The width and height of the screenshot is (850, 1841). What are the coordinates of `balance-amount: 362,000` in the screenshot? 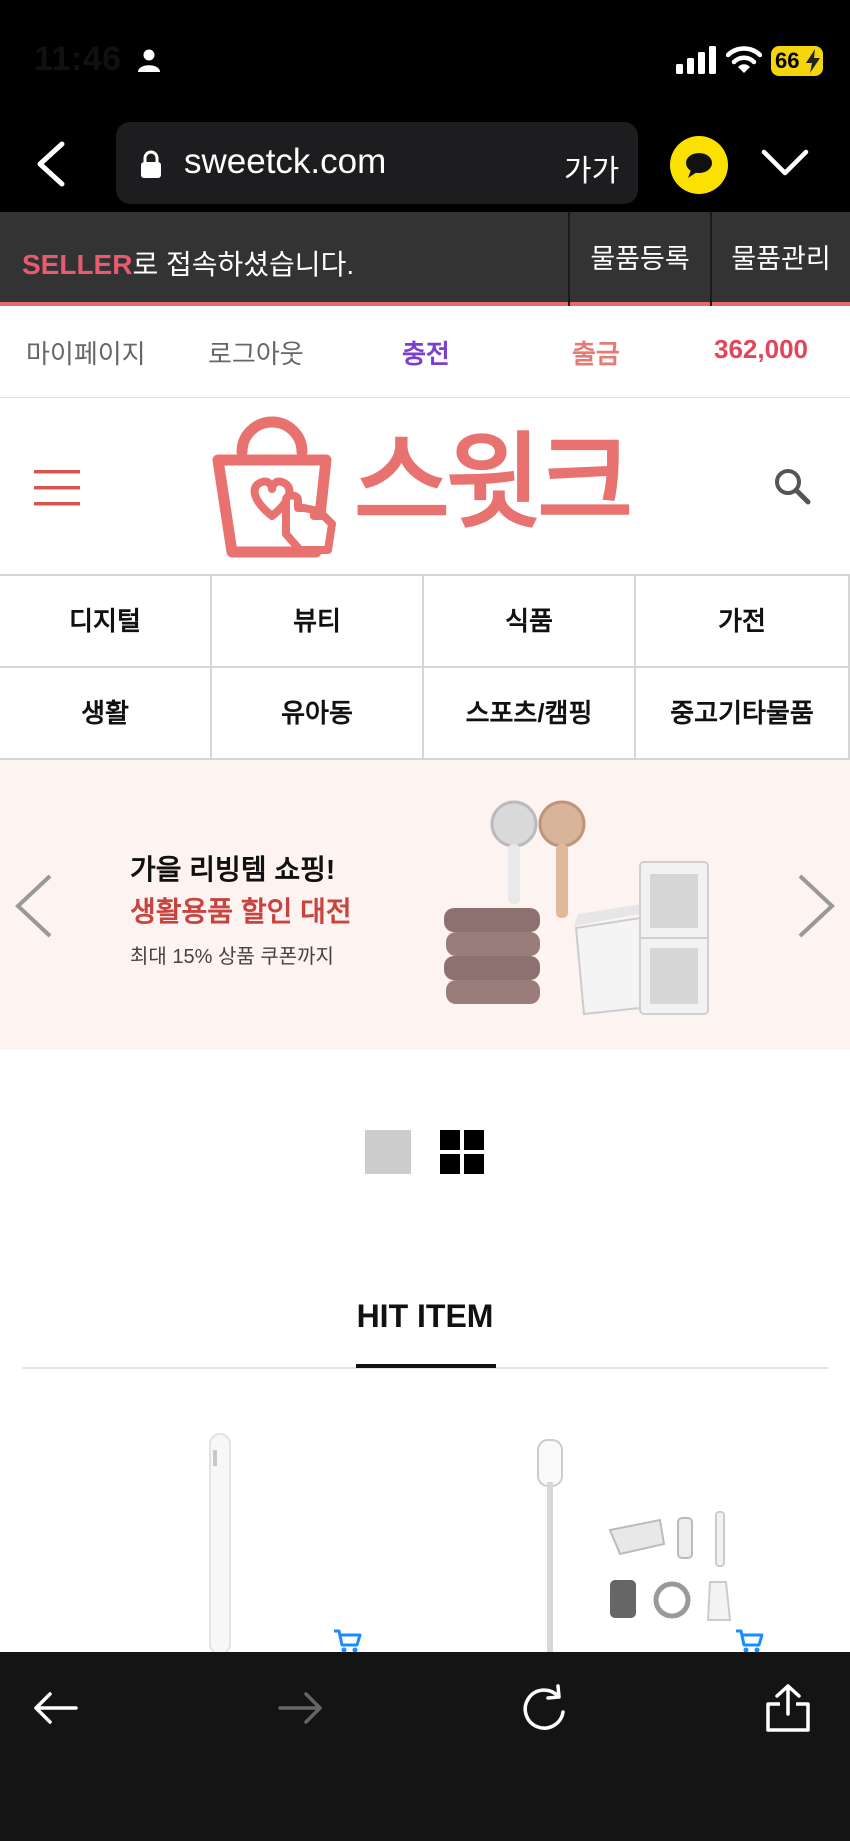 It's located at (761, 349).